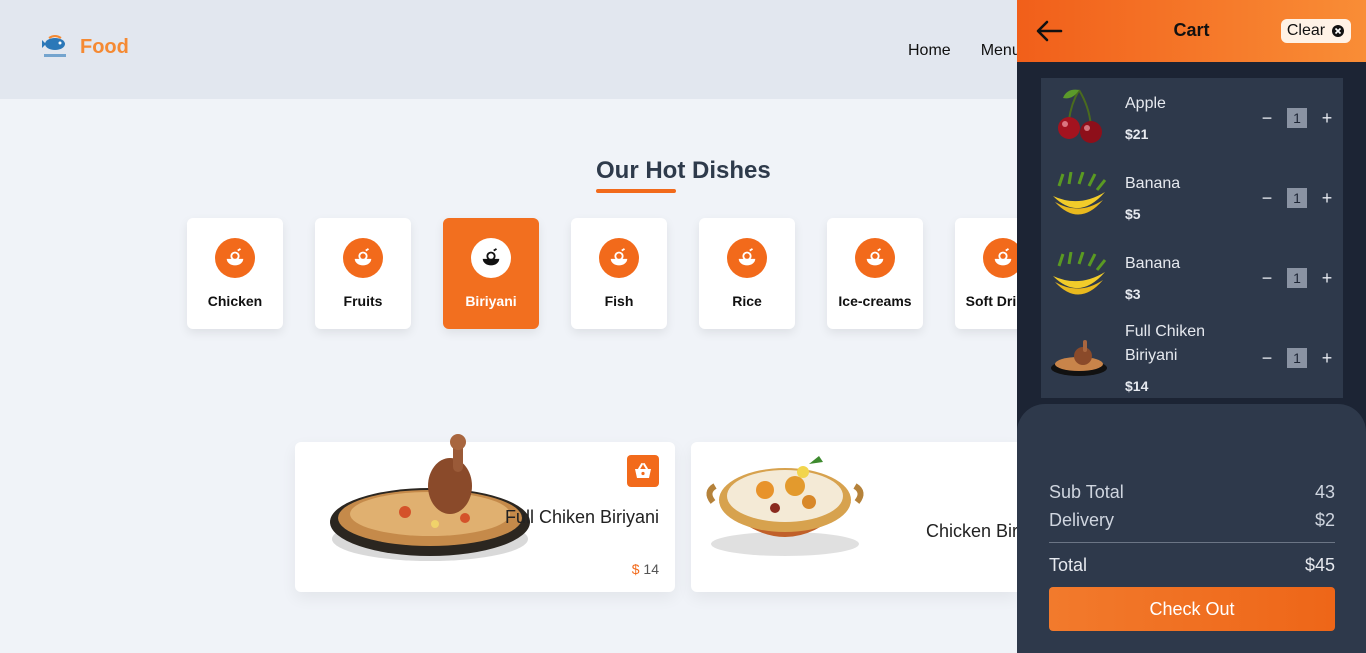 This screenshot has height=653, width=1366. What do you see at coordinates (1080, 116) in the screenshot?
I see `cherry-icon` at bounding box center [1080, 116].